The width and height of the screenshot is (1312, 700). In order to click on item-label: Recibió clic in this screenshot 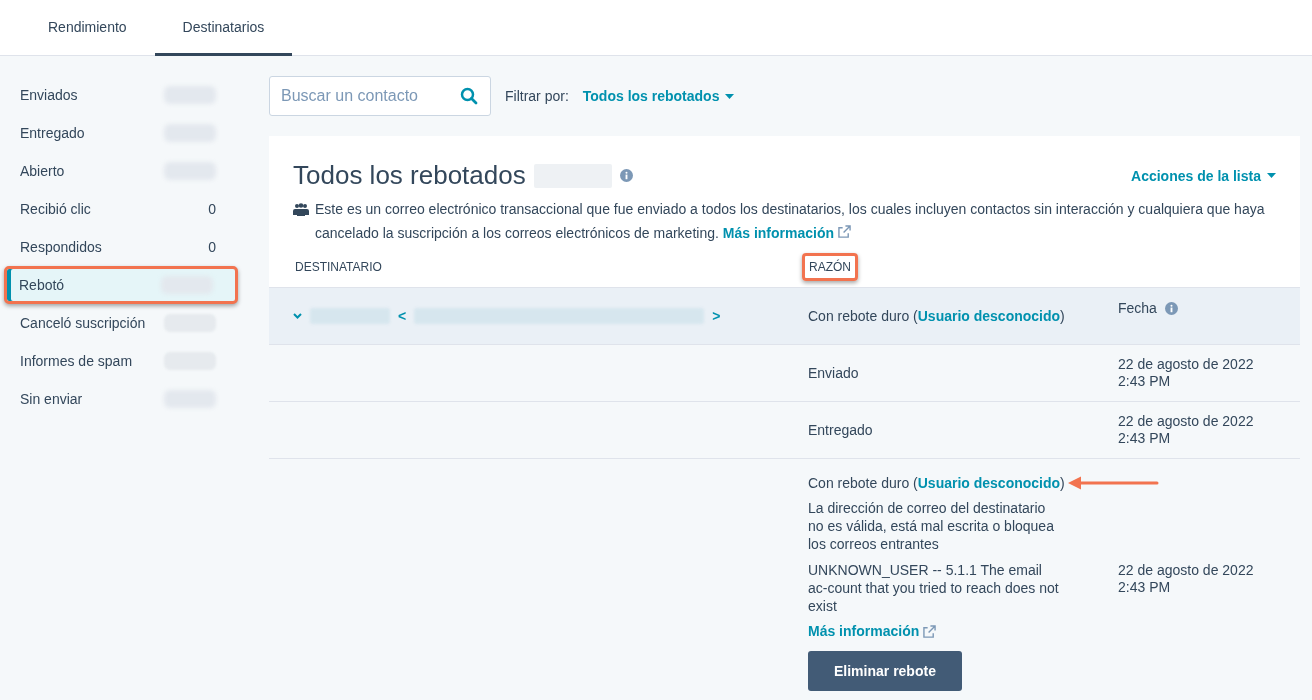, I will do `click(55, 209)`.